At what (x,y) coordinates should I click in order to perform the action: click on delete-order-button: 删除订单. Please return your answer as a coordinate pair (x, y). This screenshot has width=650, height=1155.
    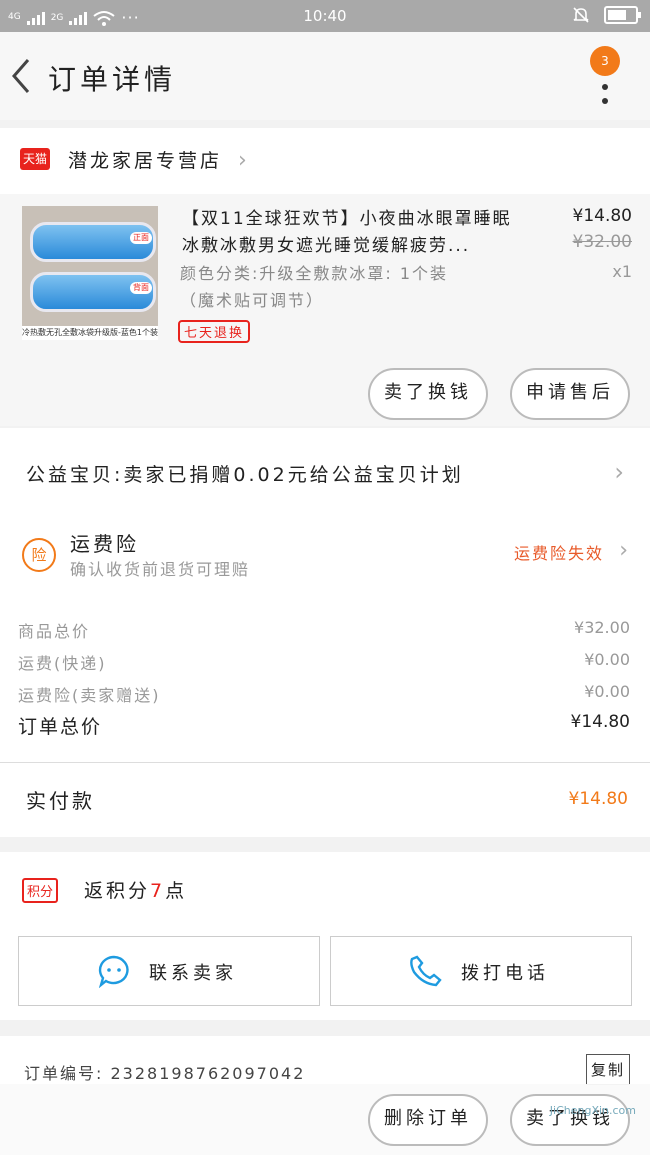
    Looking at the image, I should click on (428, 1120).